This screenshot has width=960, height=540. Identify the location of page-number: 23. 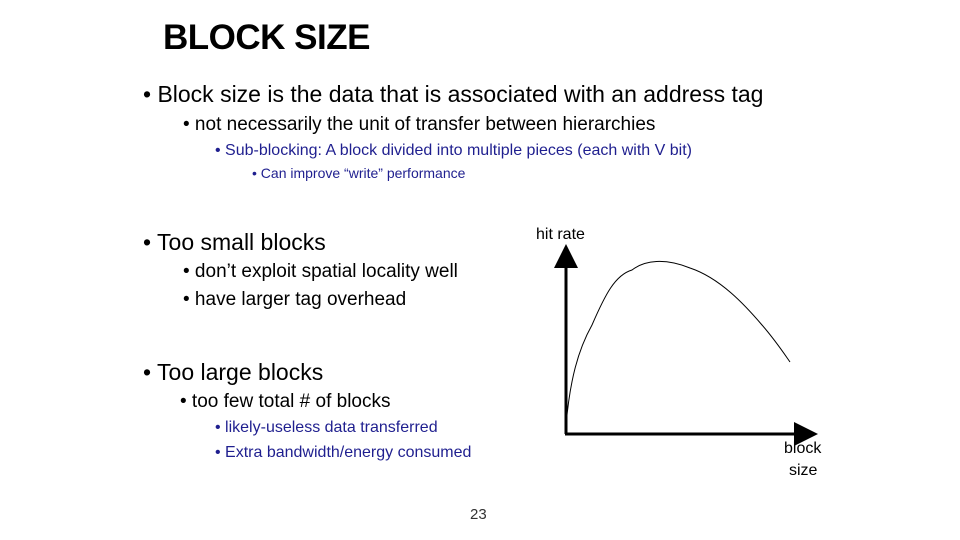
(478, 514).